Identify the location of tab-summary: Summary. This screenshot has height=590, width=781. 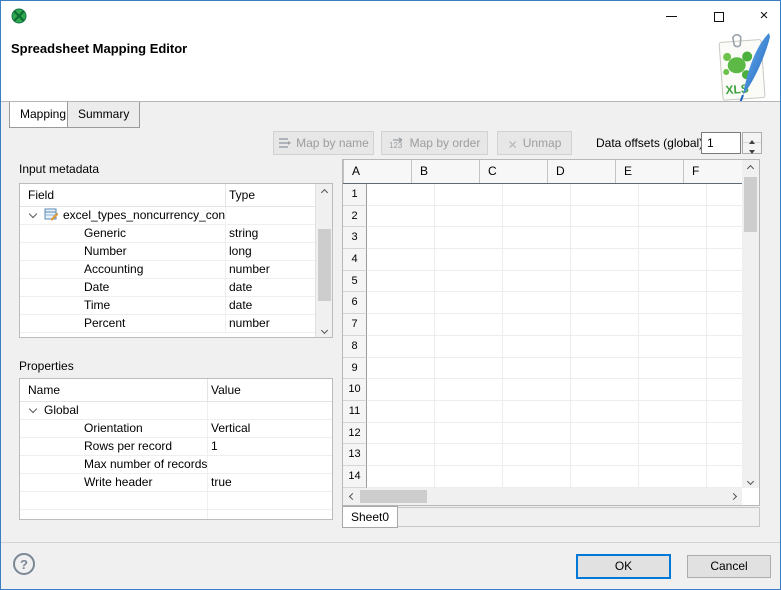
(104, 115).